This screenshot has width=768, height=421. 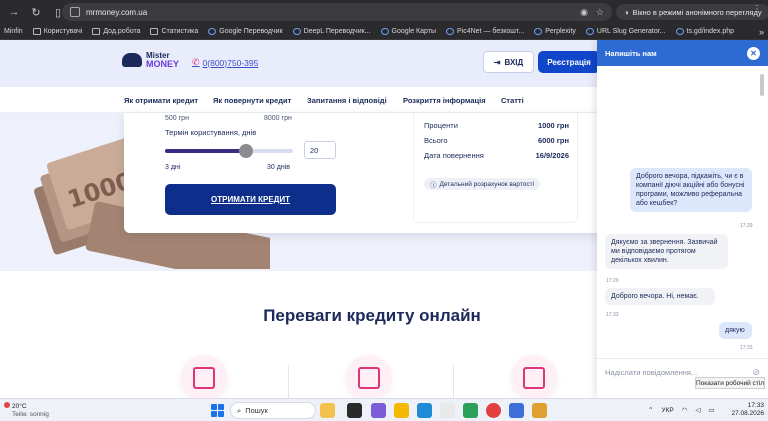 I want to click on weather-temp: 20°C, so click(x=19, y=406).